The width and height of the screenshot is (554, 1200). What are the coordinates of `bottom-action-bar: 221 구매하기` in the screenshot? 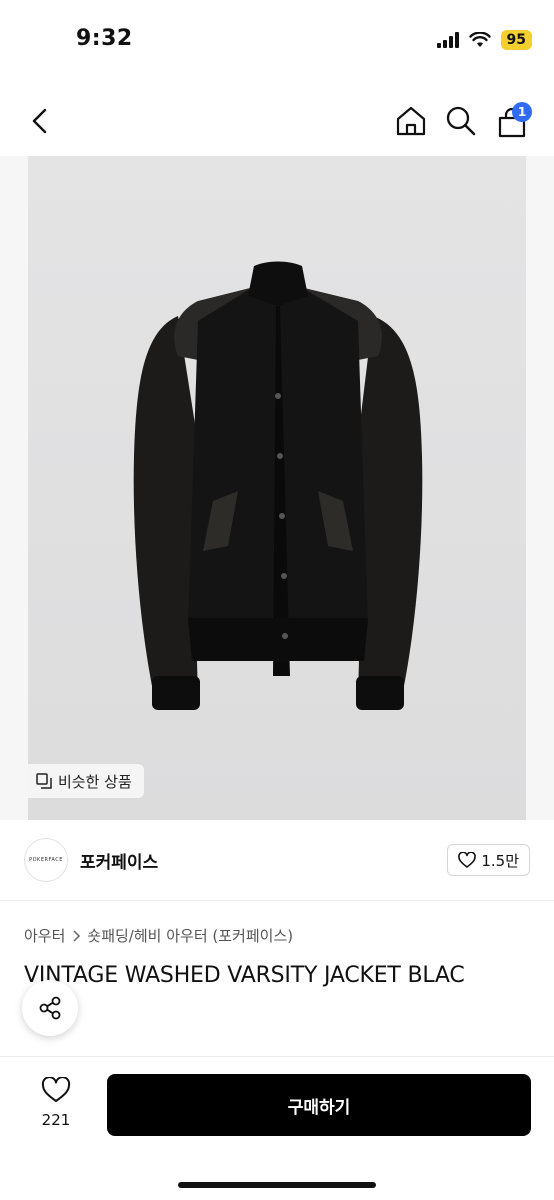 It's located at (277, 1128).